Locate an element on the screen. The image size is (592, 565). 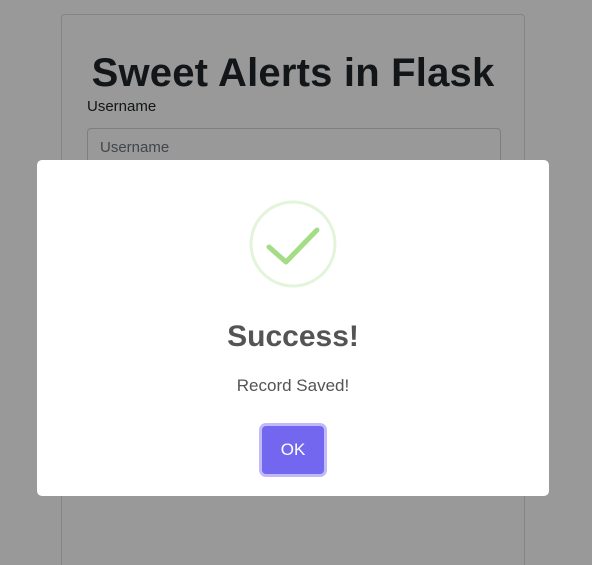
success-check-icon is located at coordinates (293, 244).